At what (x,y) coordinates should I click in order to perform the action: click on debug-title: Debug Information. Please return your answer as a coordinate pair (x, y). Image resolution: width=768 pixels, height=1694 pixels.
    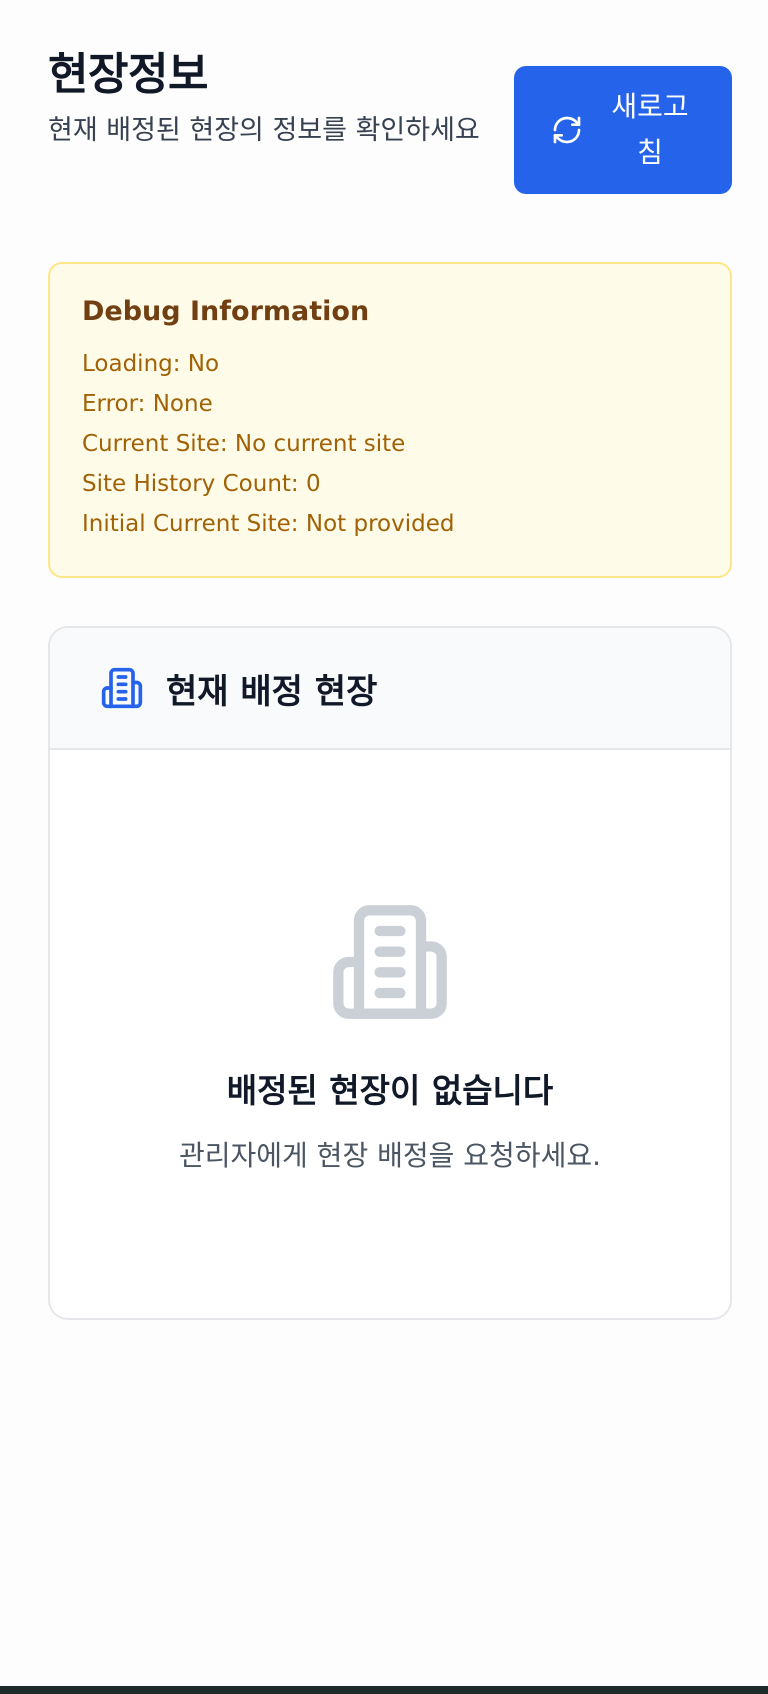
    Looking at the image, I should click on (226, 311).